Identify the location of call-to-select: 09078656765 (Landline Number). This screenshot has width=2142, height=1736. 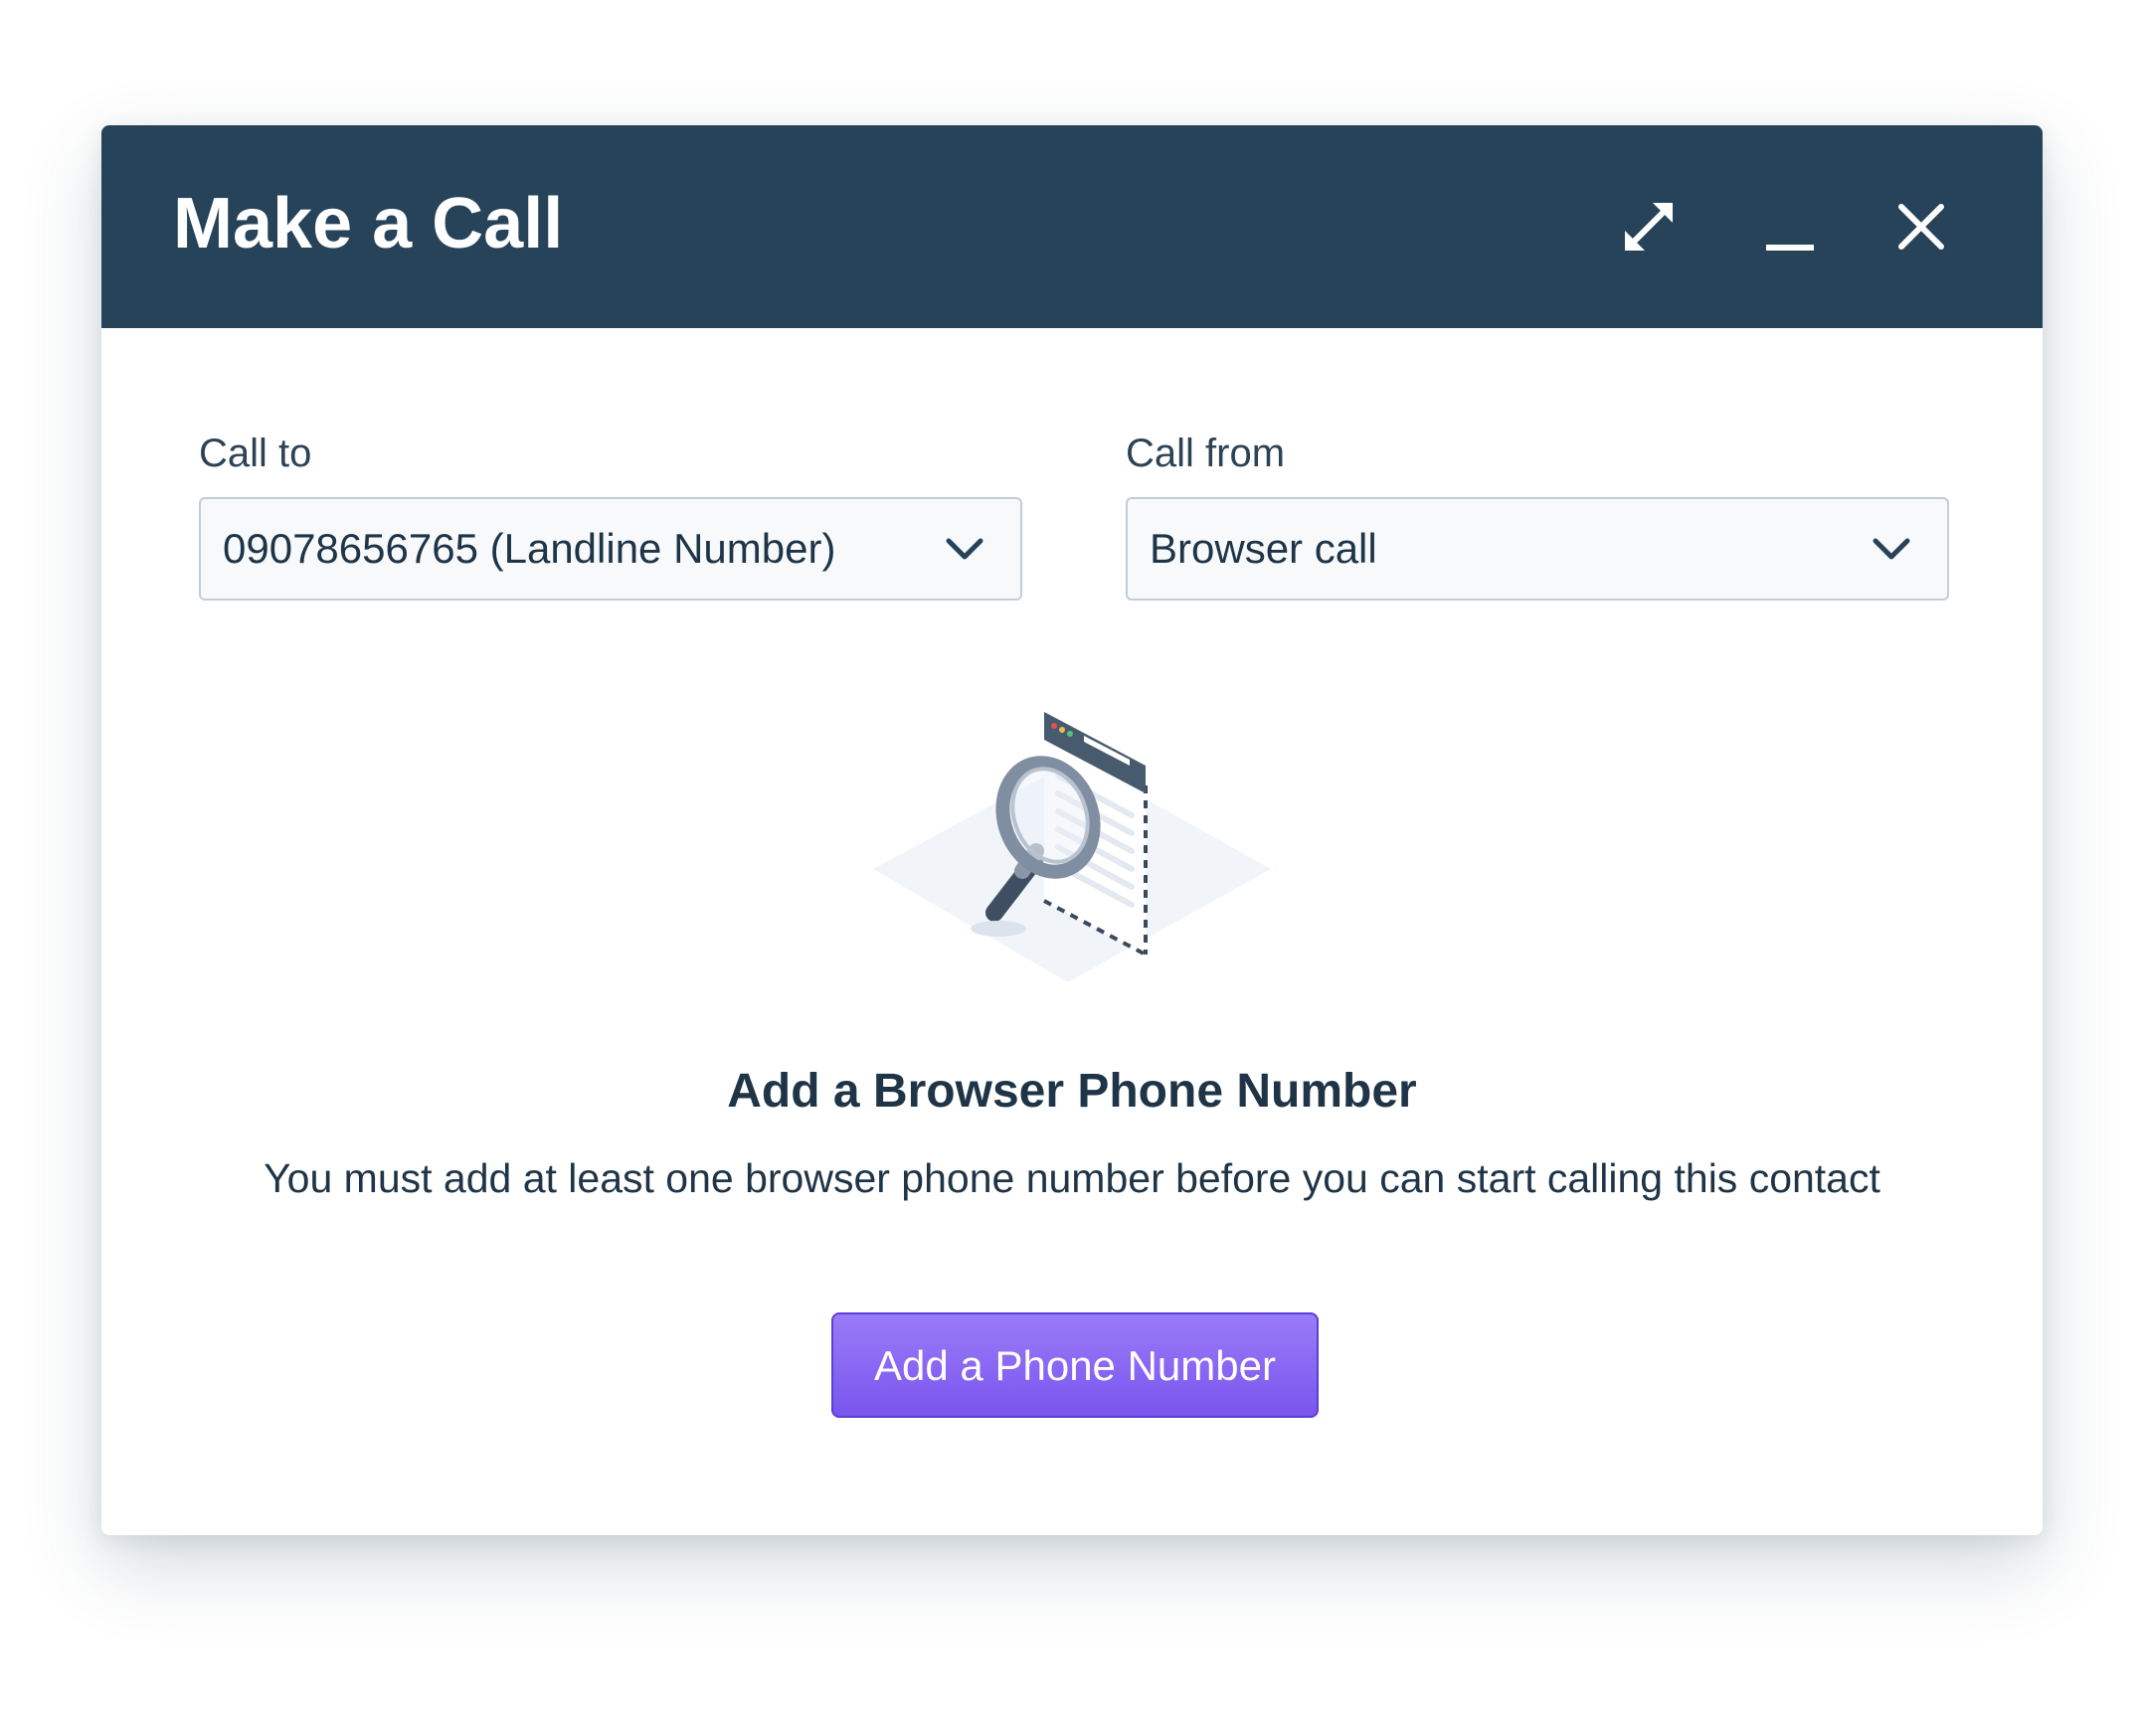
(610, 549).